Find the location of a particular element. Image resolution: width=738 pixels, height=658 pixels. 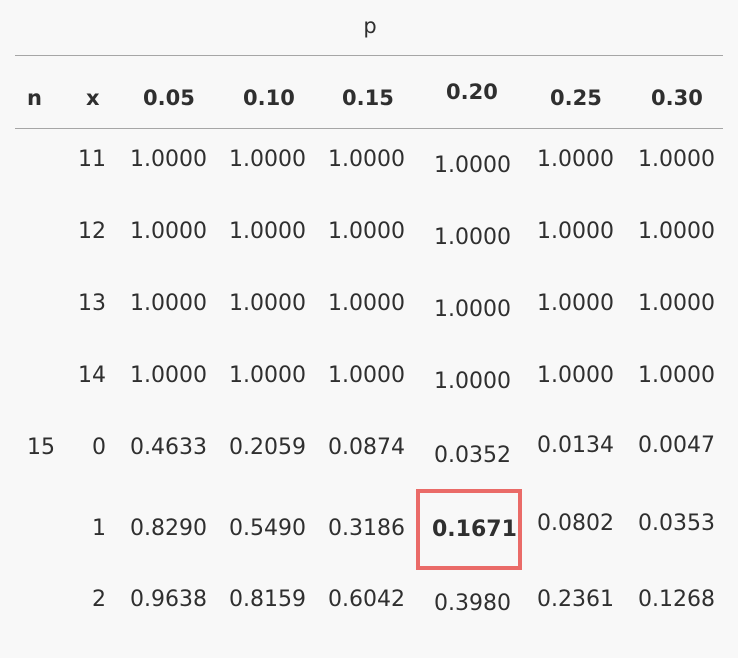

x-cell: 0 is located at coordinates (99, 447).